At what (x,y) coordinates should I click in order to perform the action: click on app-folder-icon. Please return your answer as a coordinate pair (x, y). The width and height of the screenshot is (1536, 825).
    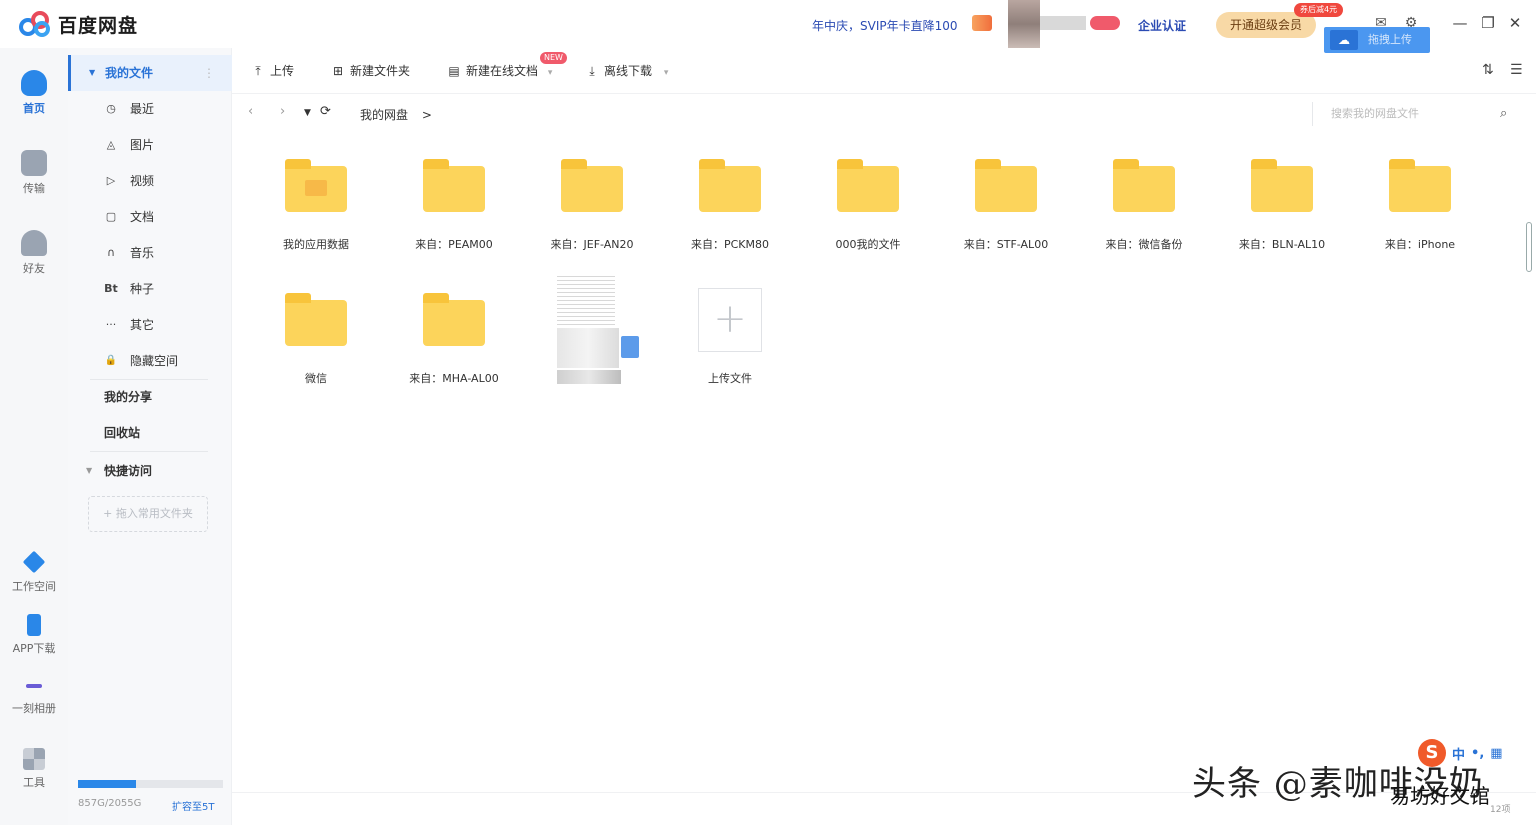
    Looking at the image, I should click on (316, 185).